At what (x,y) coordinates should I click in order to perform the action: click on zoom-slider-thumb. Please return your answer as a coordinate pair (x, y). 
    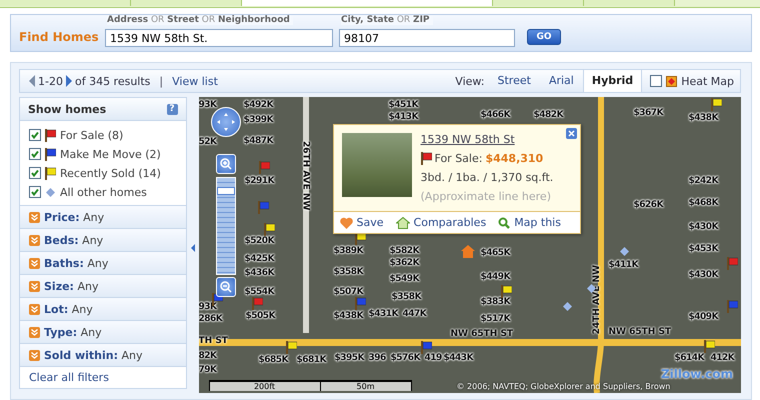
    Looking at the image, I should click on (225, 190).